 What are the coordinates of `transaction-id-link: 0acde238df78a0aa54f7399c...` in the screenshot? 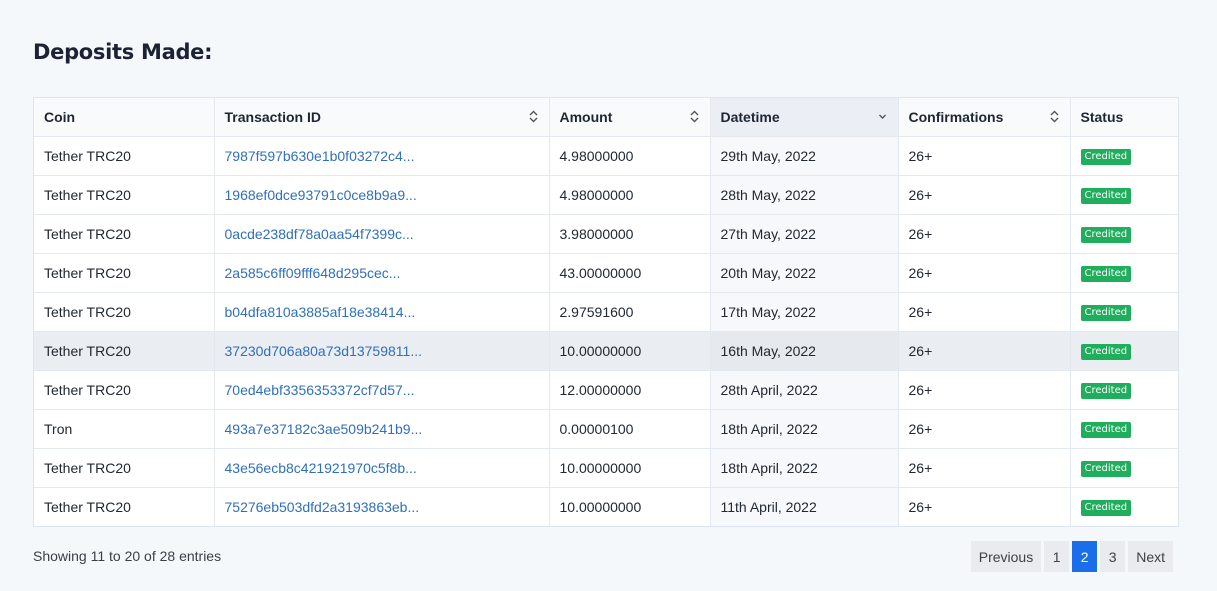 It's located at (319, 234).